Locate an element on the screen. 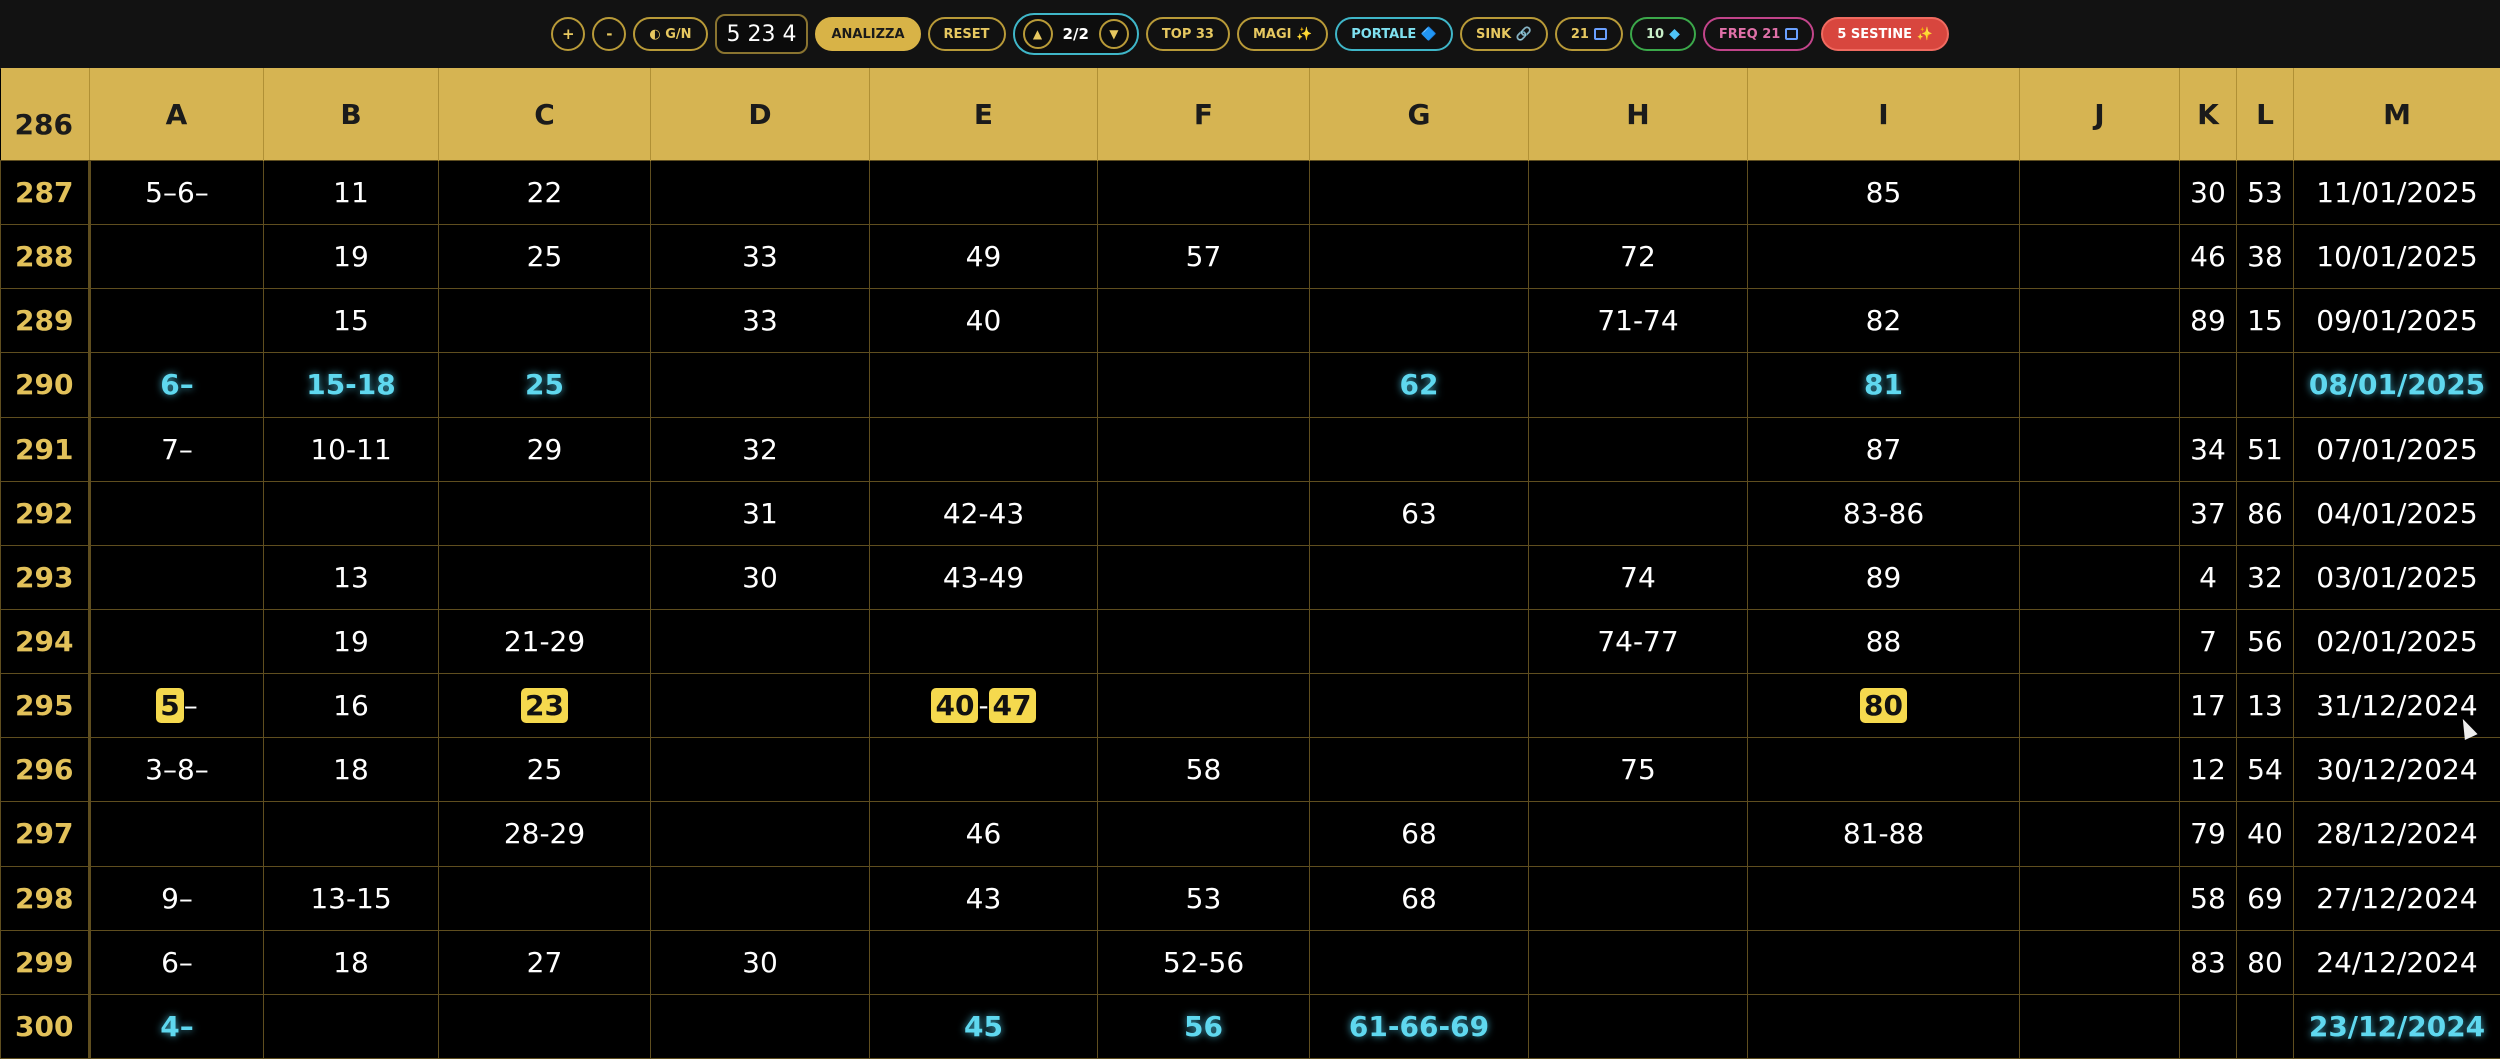 This screenshot has height=1059, width=2500. table-cell: 18 is located at coordinates (351, 962).